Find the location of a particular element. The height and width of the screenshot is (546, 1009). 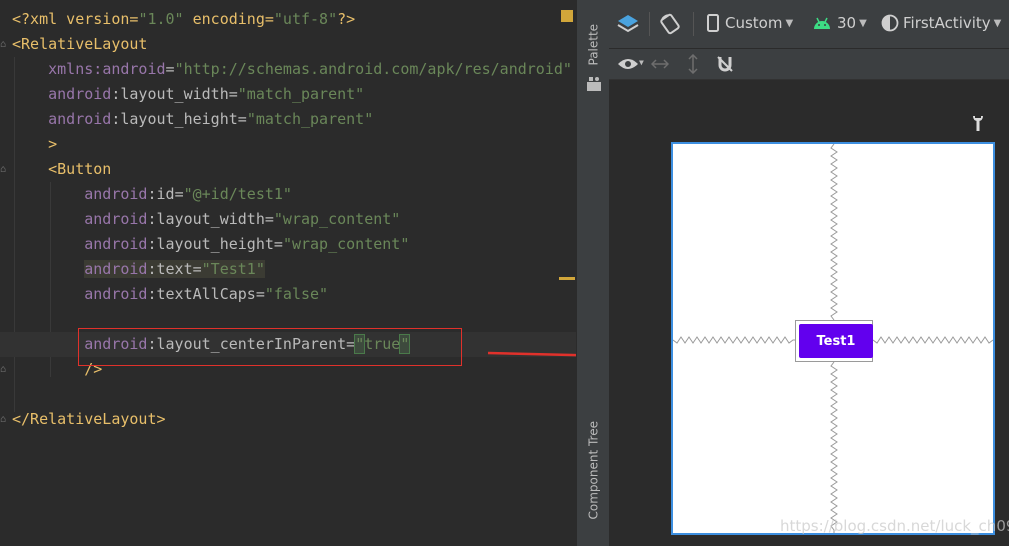

activity-dropdown: FirstActivity ▼ is located at coordinates (941, 23).